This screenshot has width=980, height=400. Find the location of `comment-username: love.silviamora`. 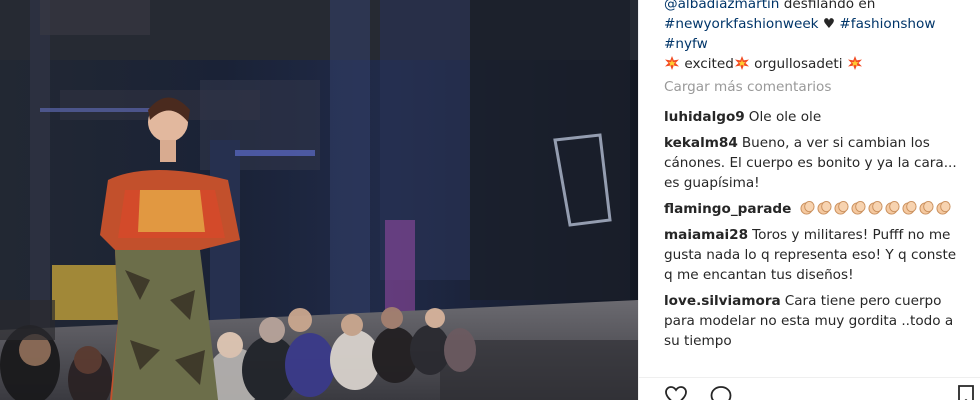

comment-username: love.silviamora is located at coordinates (722, 301).